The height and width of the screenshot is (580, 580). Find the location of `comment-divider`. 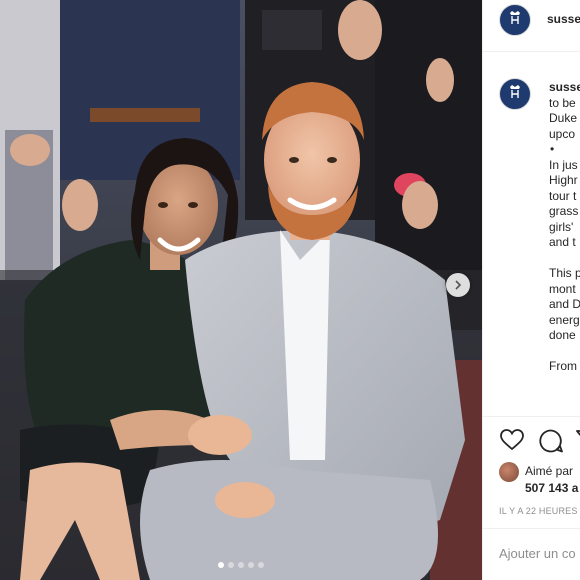

comment-divider is located at coordinates (531, 528).